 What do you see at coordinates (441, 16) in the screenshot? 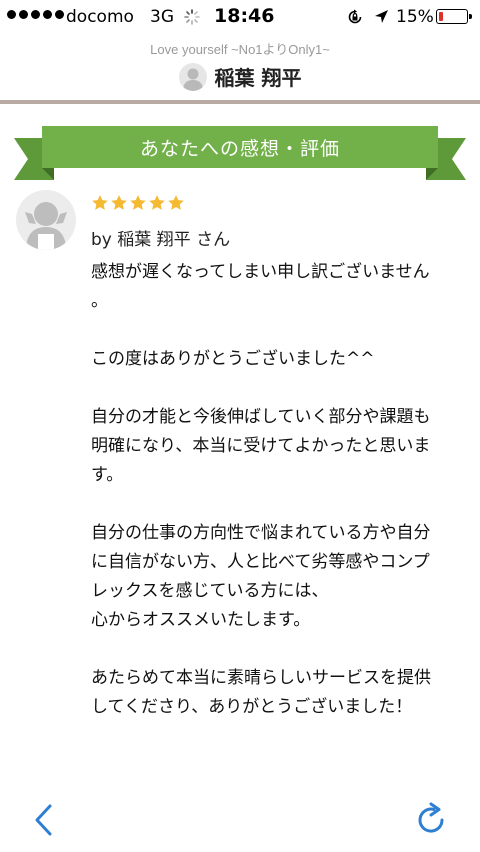
I see `battery-level-fill` at bounding box center [441, 16].